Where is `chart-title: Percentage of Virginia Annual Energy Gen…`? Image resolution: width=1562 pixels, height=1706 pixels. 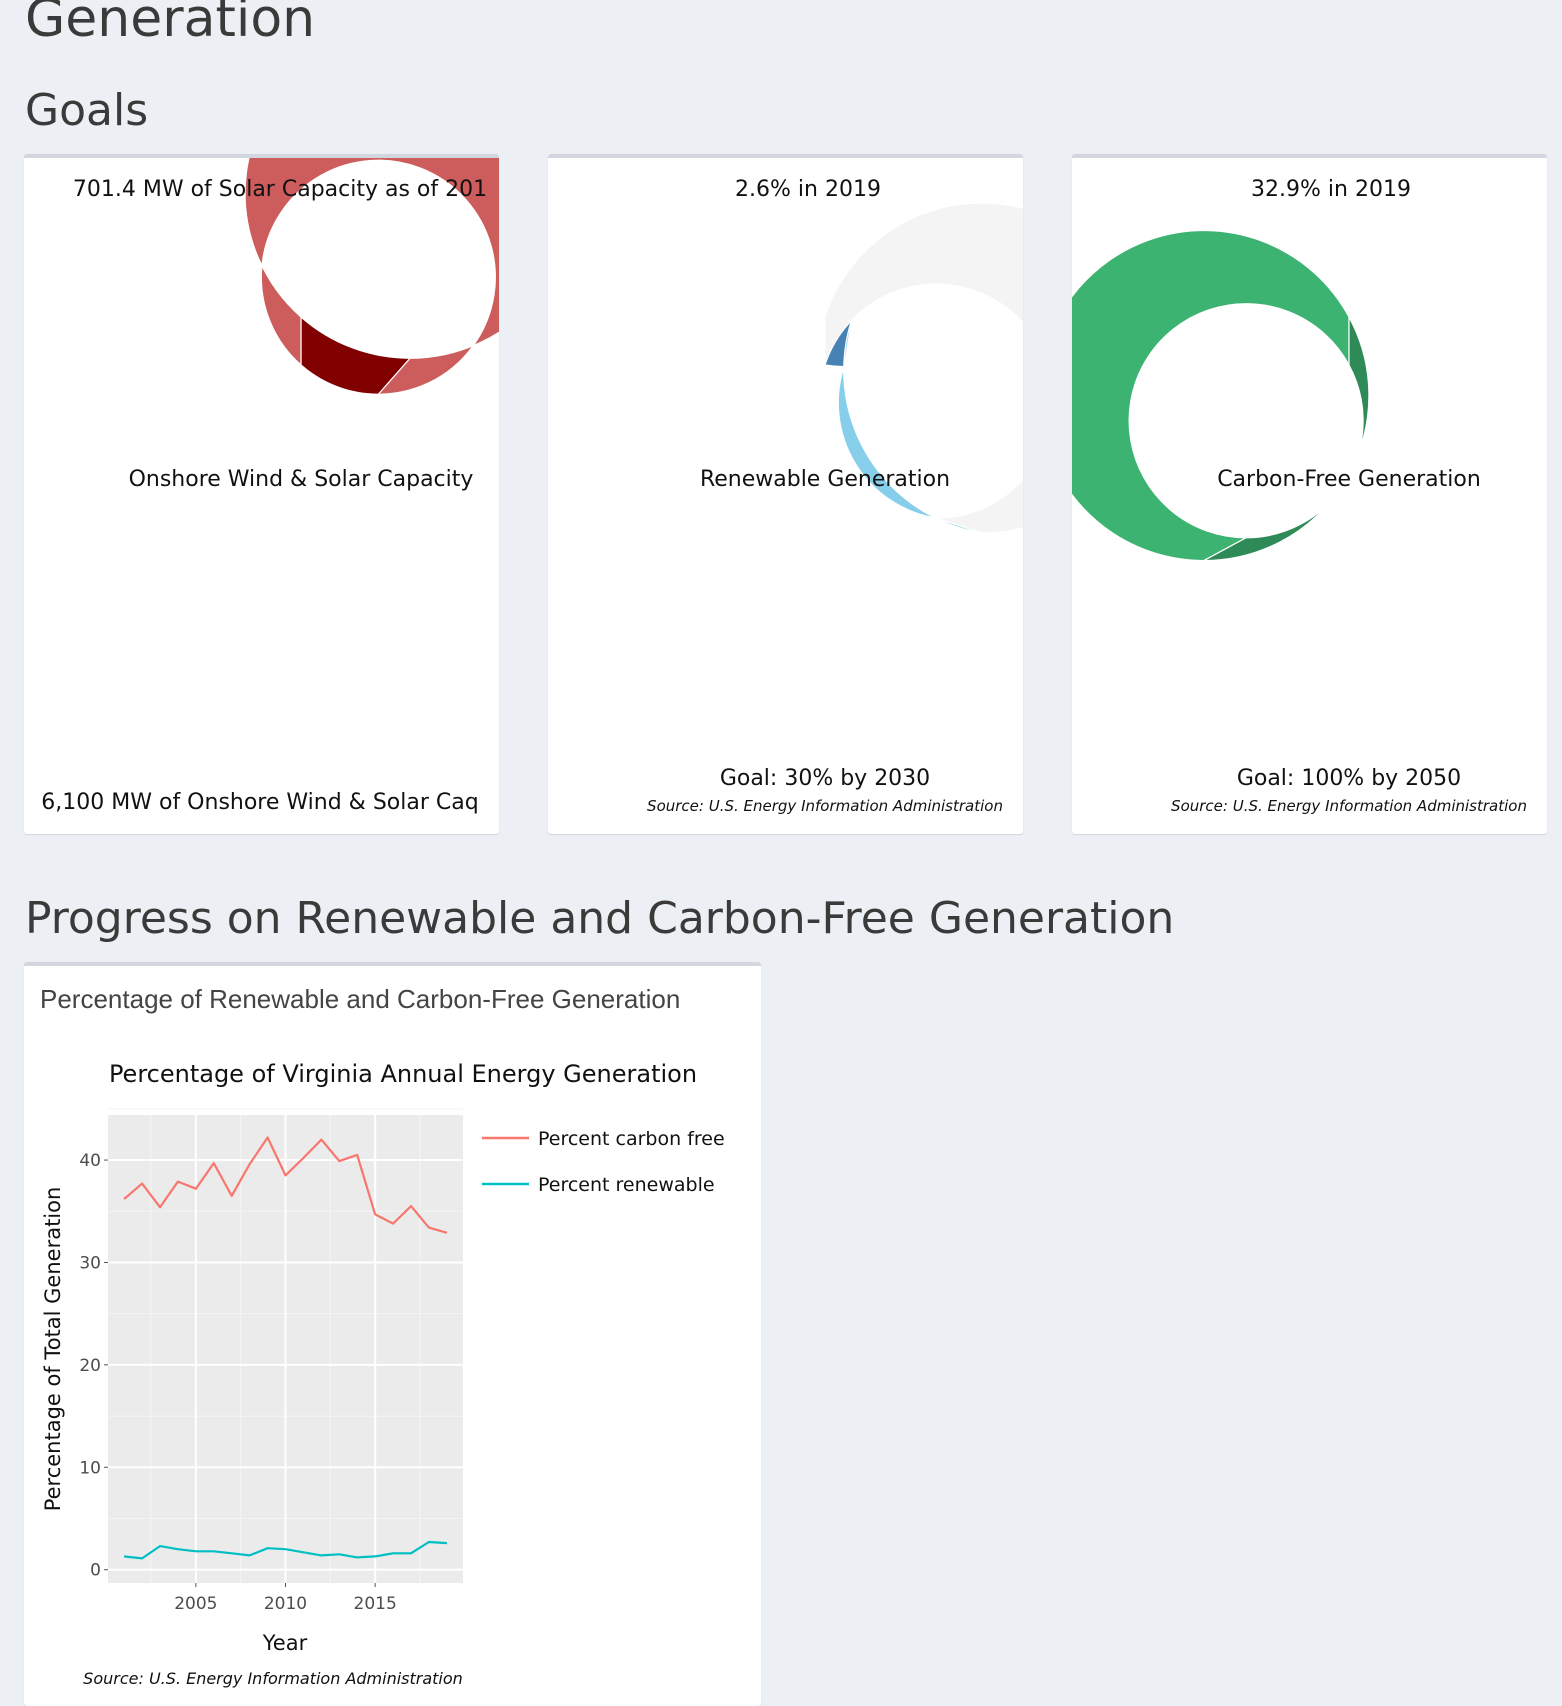 chart-title: Percentage of Virginia Annual Energy Gen… is located at coordinates (403, 1074).